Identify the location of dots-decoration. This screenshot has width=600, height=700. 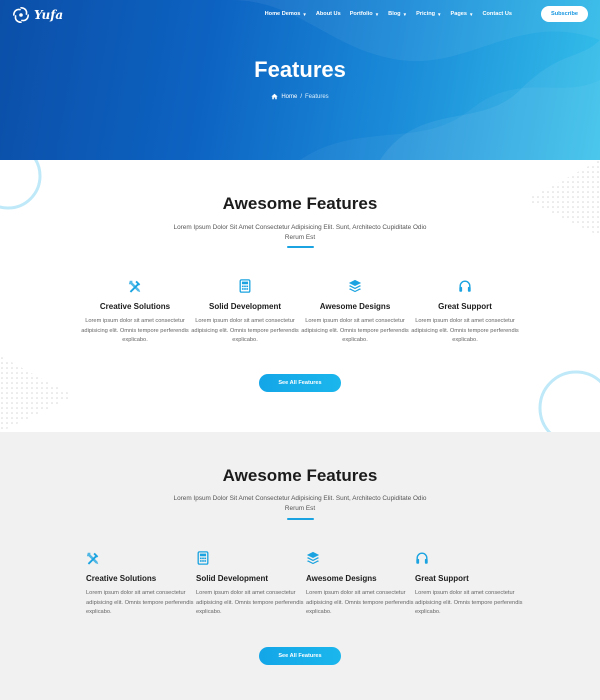
(37, 394).